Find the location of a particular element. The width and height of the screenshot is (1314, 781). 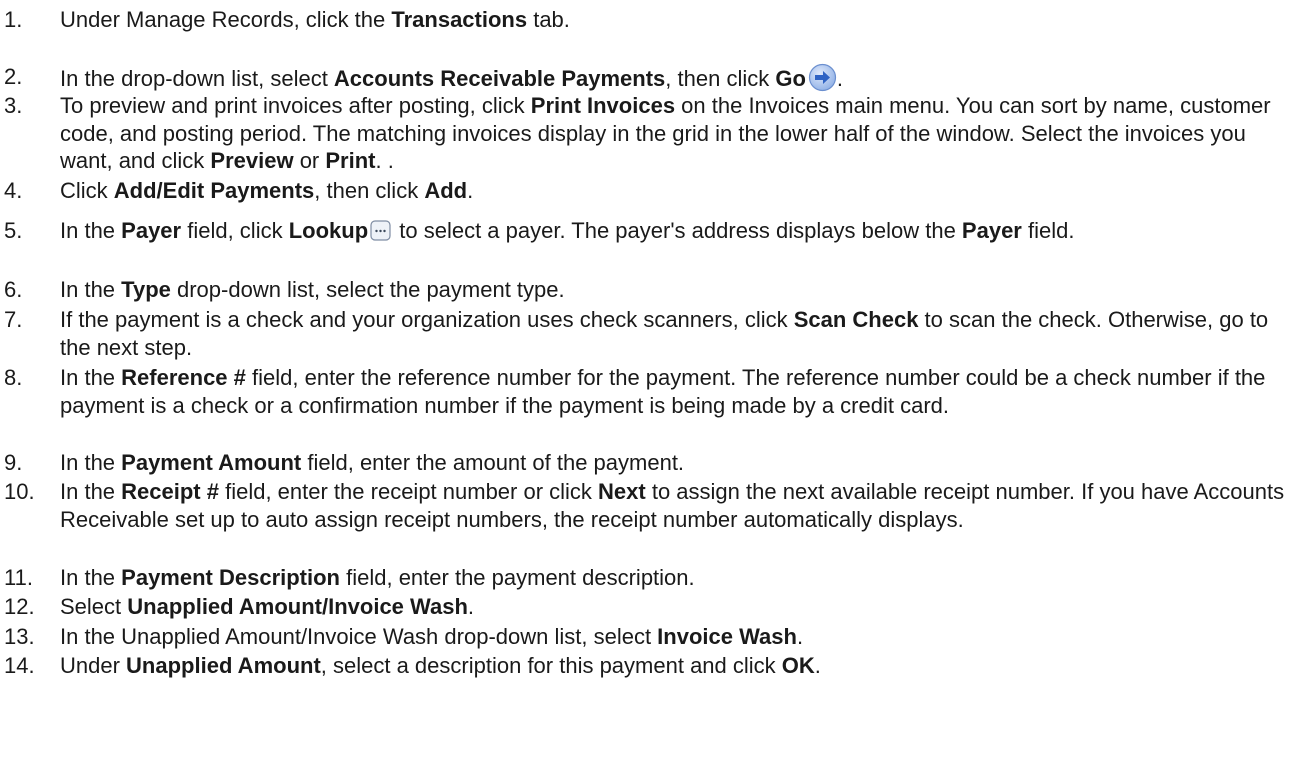

step-number: 7. is located at coordinates (13, 319).